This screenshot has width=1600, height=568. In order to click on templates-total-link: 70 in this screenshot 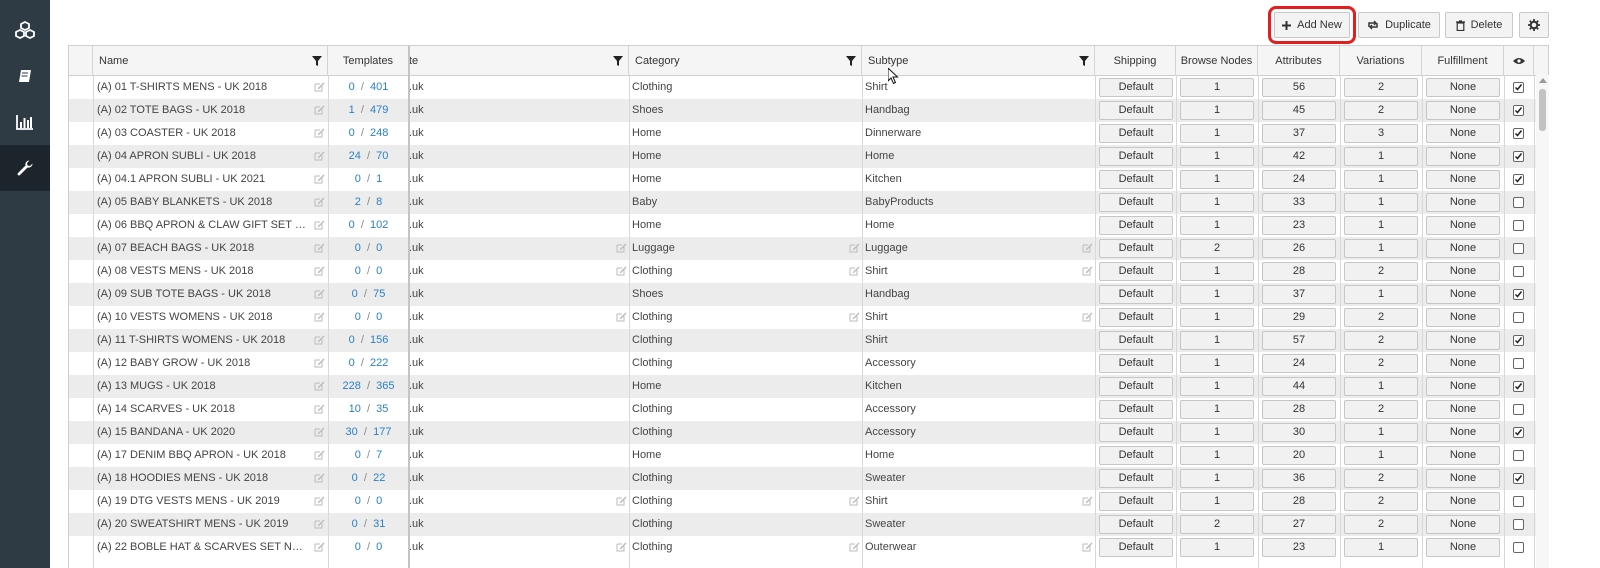, I will do `click(382, 156)`.